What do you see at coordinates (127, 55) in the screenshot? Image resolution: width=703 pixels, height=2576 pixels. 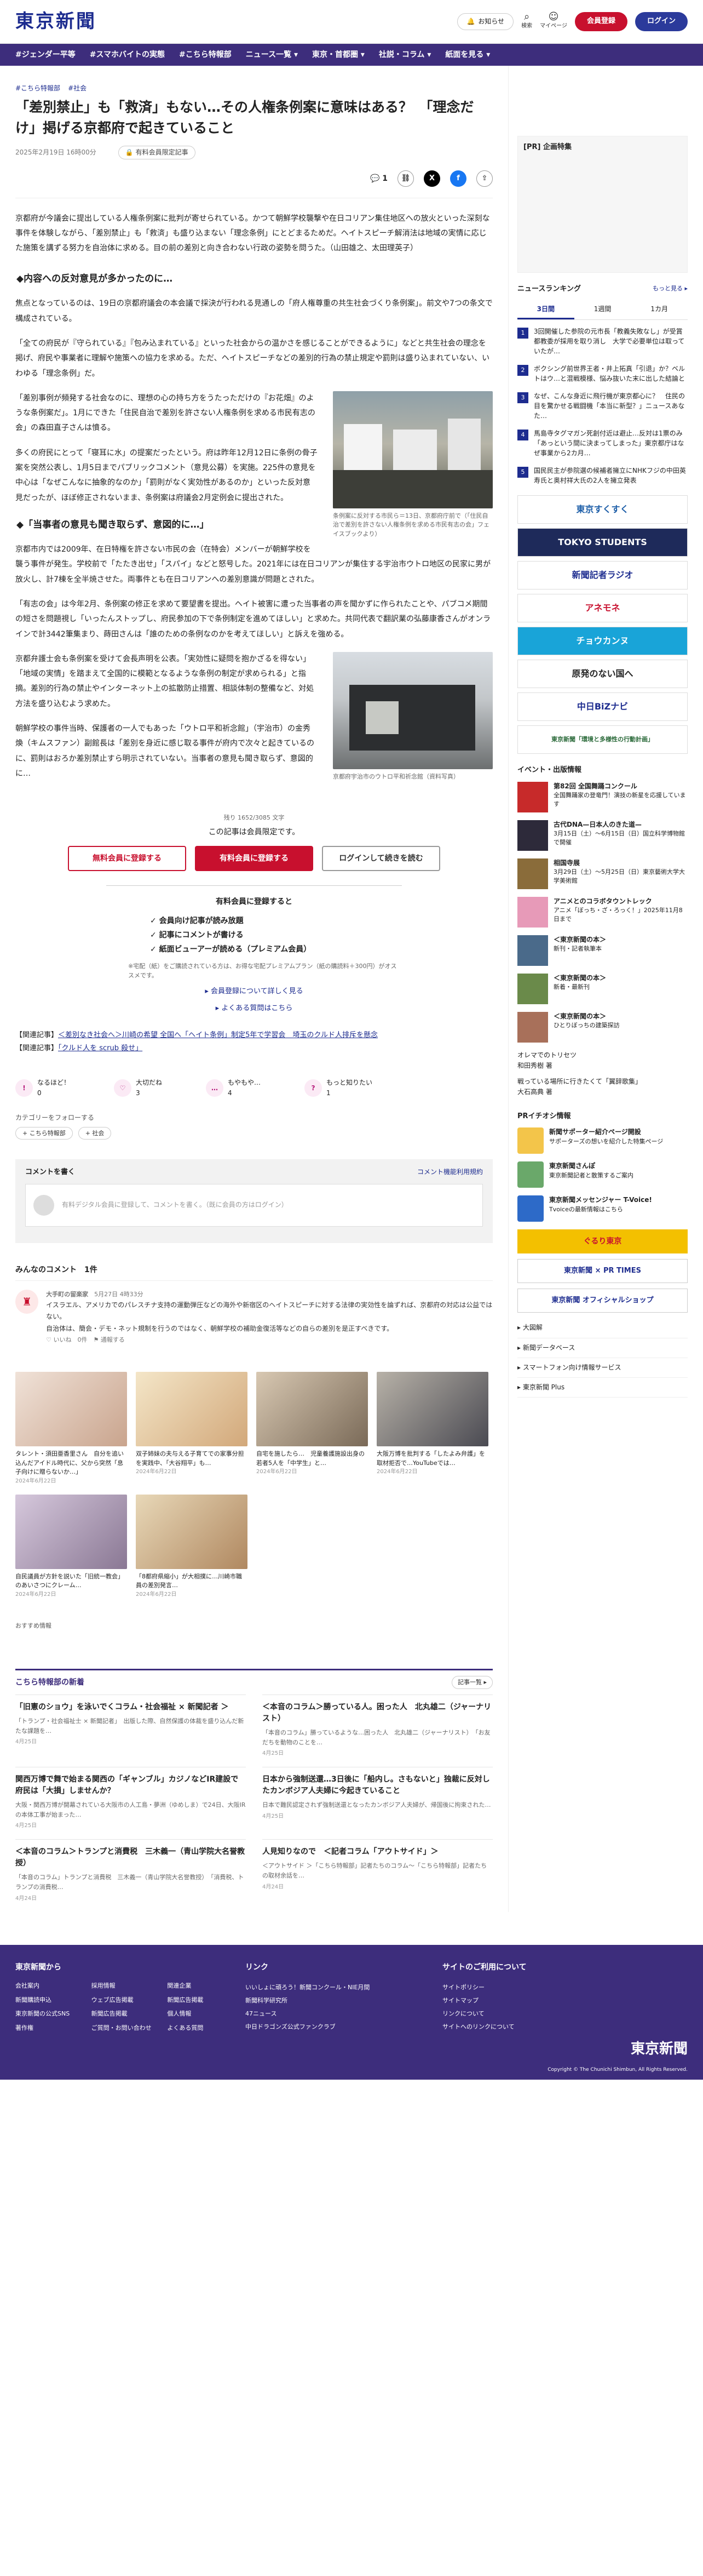 I see `nav-item: #スマホバイトの実態` at bounding box center [127, 55].